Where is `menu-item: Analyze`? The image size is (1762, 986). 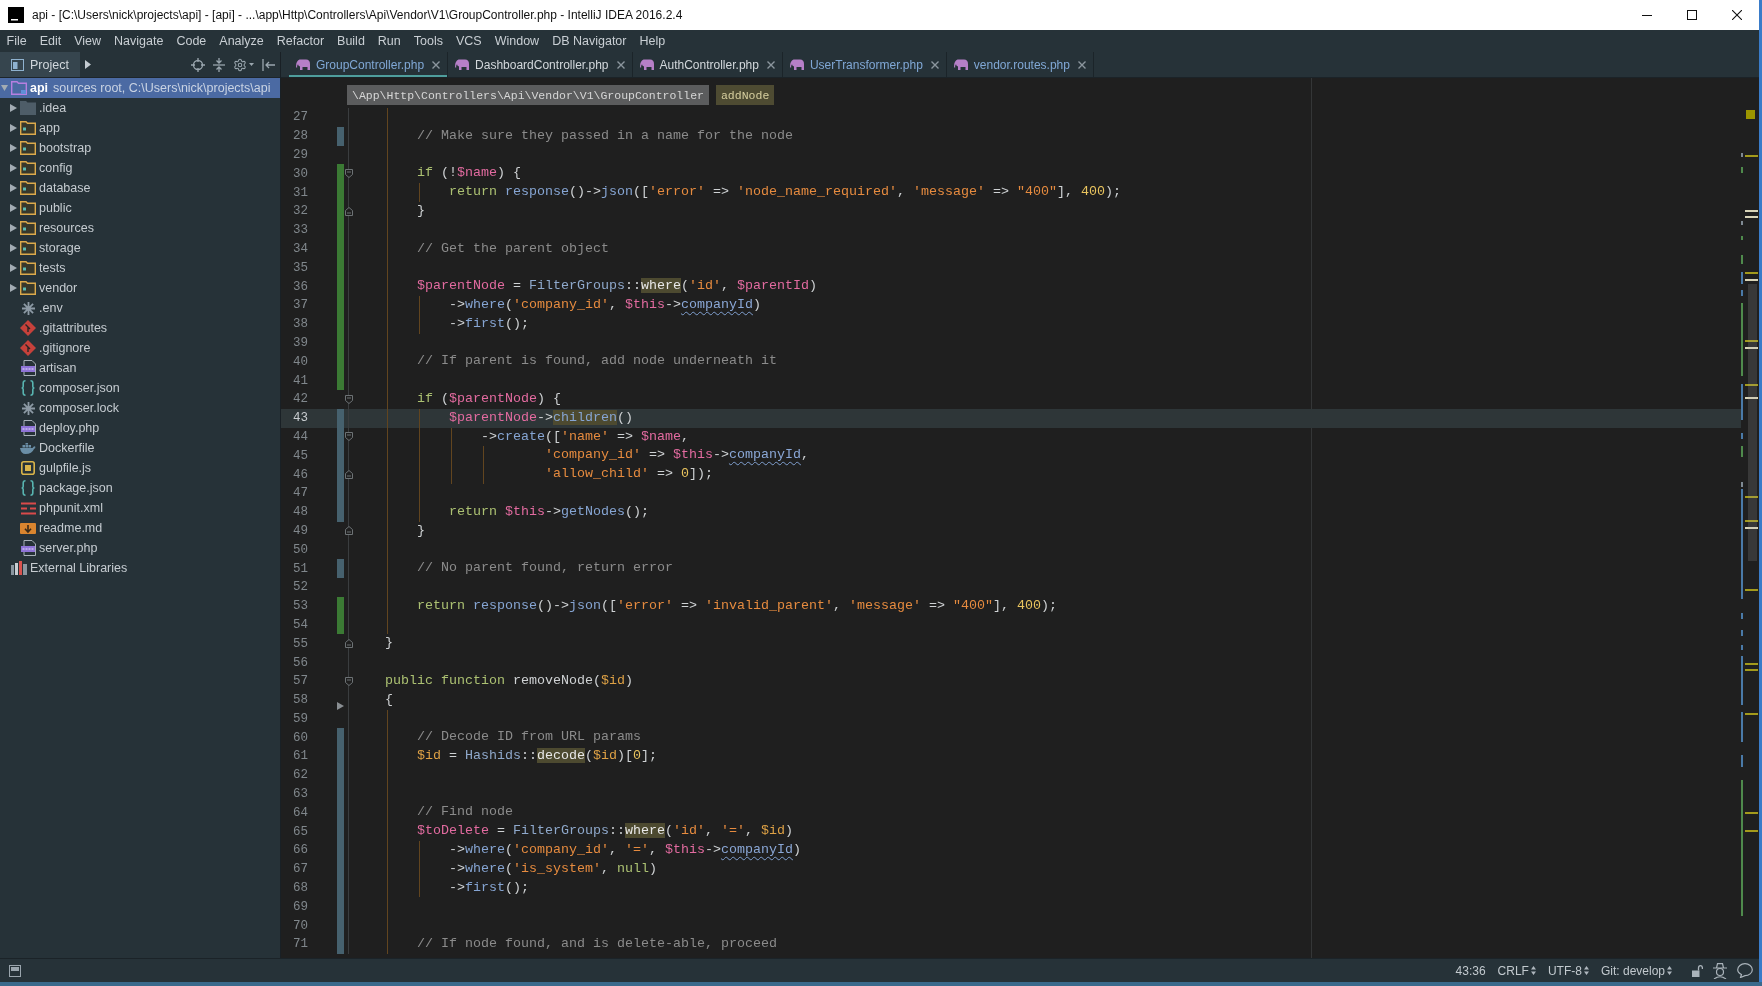
menu-item: Analyze is located at coordinates (241, 41).